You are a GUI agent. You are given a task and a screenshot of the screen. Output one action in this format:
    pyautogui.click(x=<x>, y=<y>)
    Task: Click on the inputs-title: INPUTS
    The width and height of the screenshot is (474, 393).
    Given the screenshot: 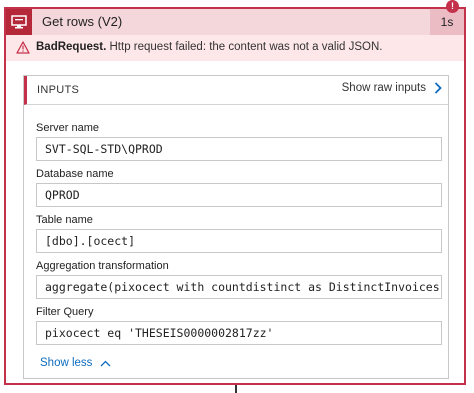 What is the action you would take?
    pyautogui.click(x=58, y=90)
    